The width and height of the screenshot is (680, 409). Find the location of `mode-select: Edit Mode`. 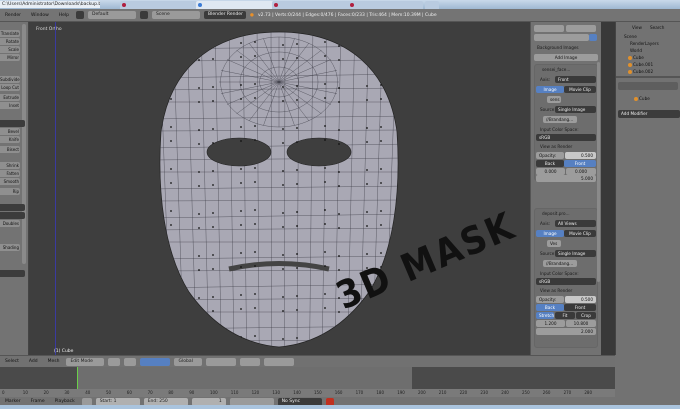

mode-select: Edit Mode is located at coordinates (85, 361).